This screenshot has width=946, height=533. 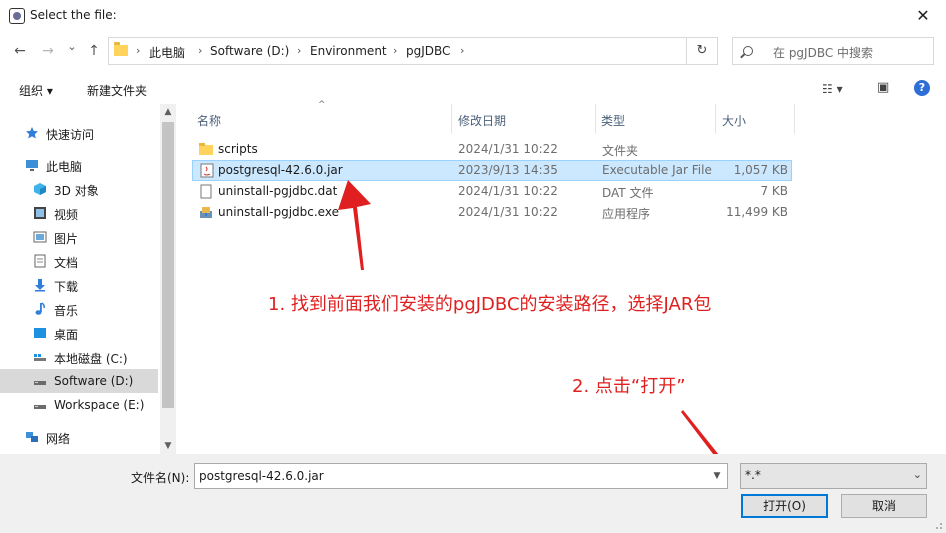 I want to click on cancel-button: 取消, so click(x=884, y=506).